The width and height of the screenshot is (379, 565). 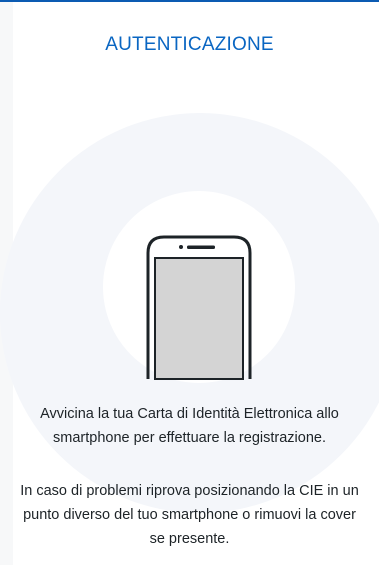 What do you see at coordinates (199, 307) in the screenshot?
I see `smartphone-icon` at bounding box center [199, 307].